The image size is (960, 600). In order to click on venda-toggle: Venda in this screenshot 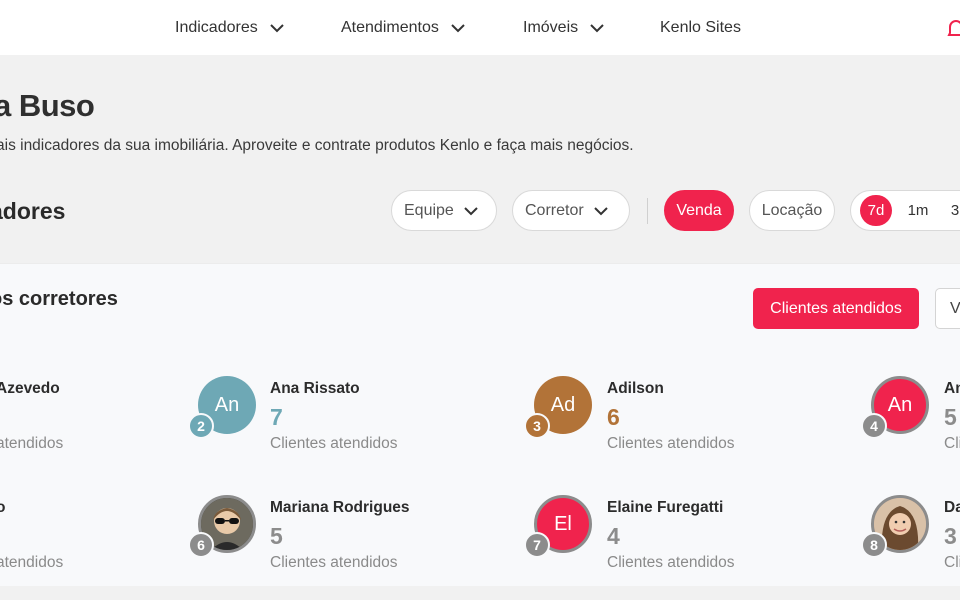, I will do `click(699, 210)`.